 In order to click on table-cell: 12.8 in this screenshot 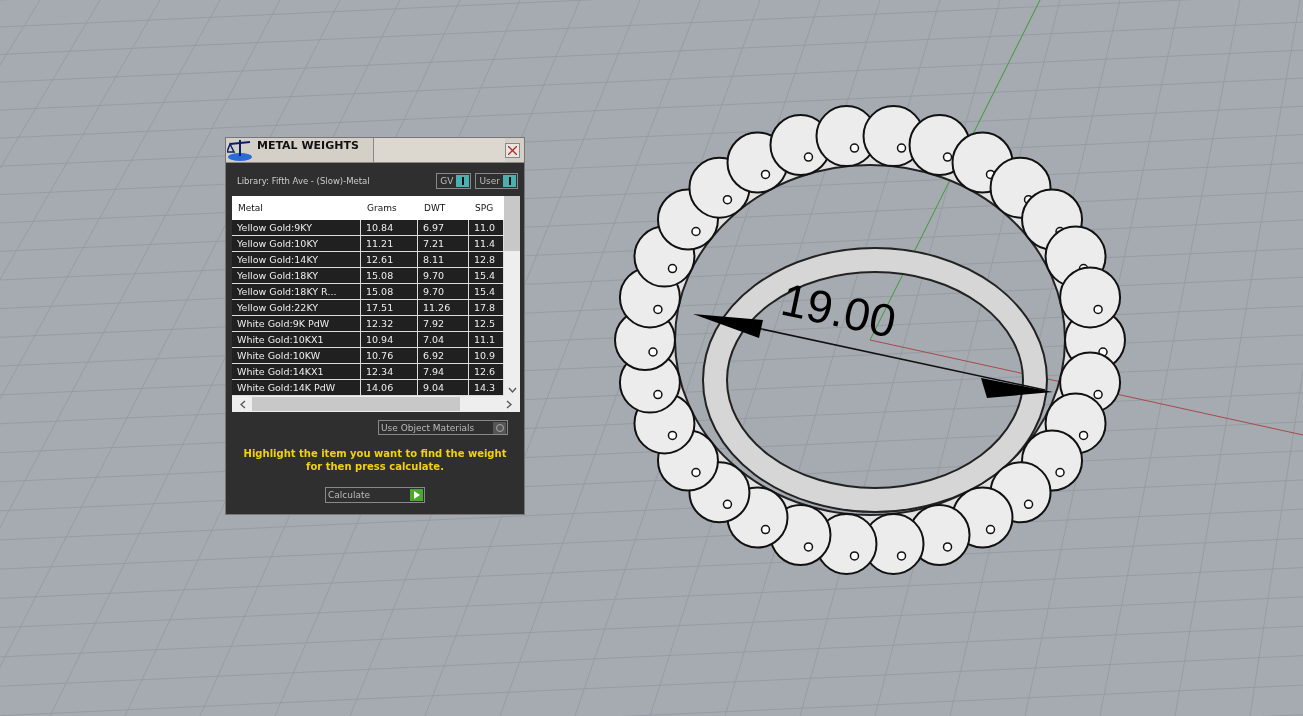, I will do `click(486, 260)`.